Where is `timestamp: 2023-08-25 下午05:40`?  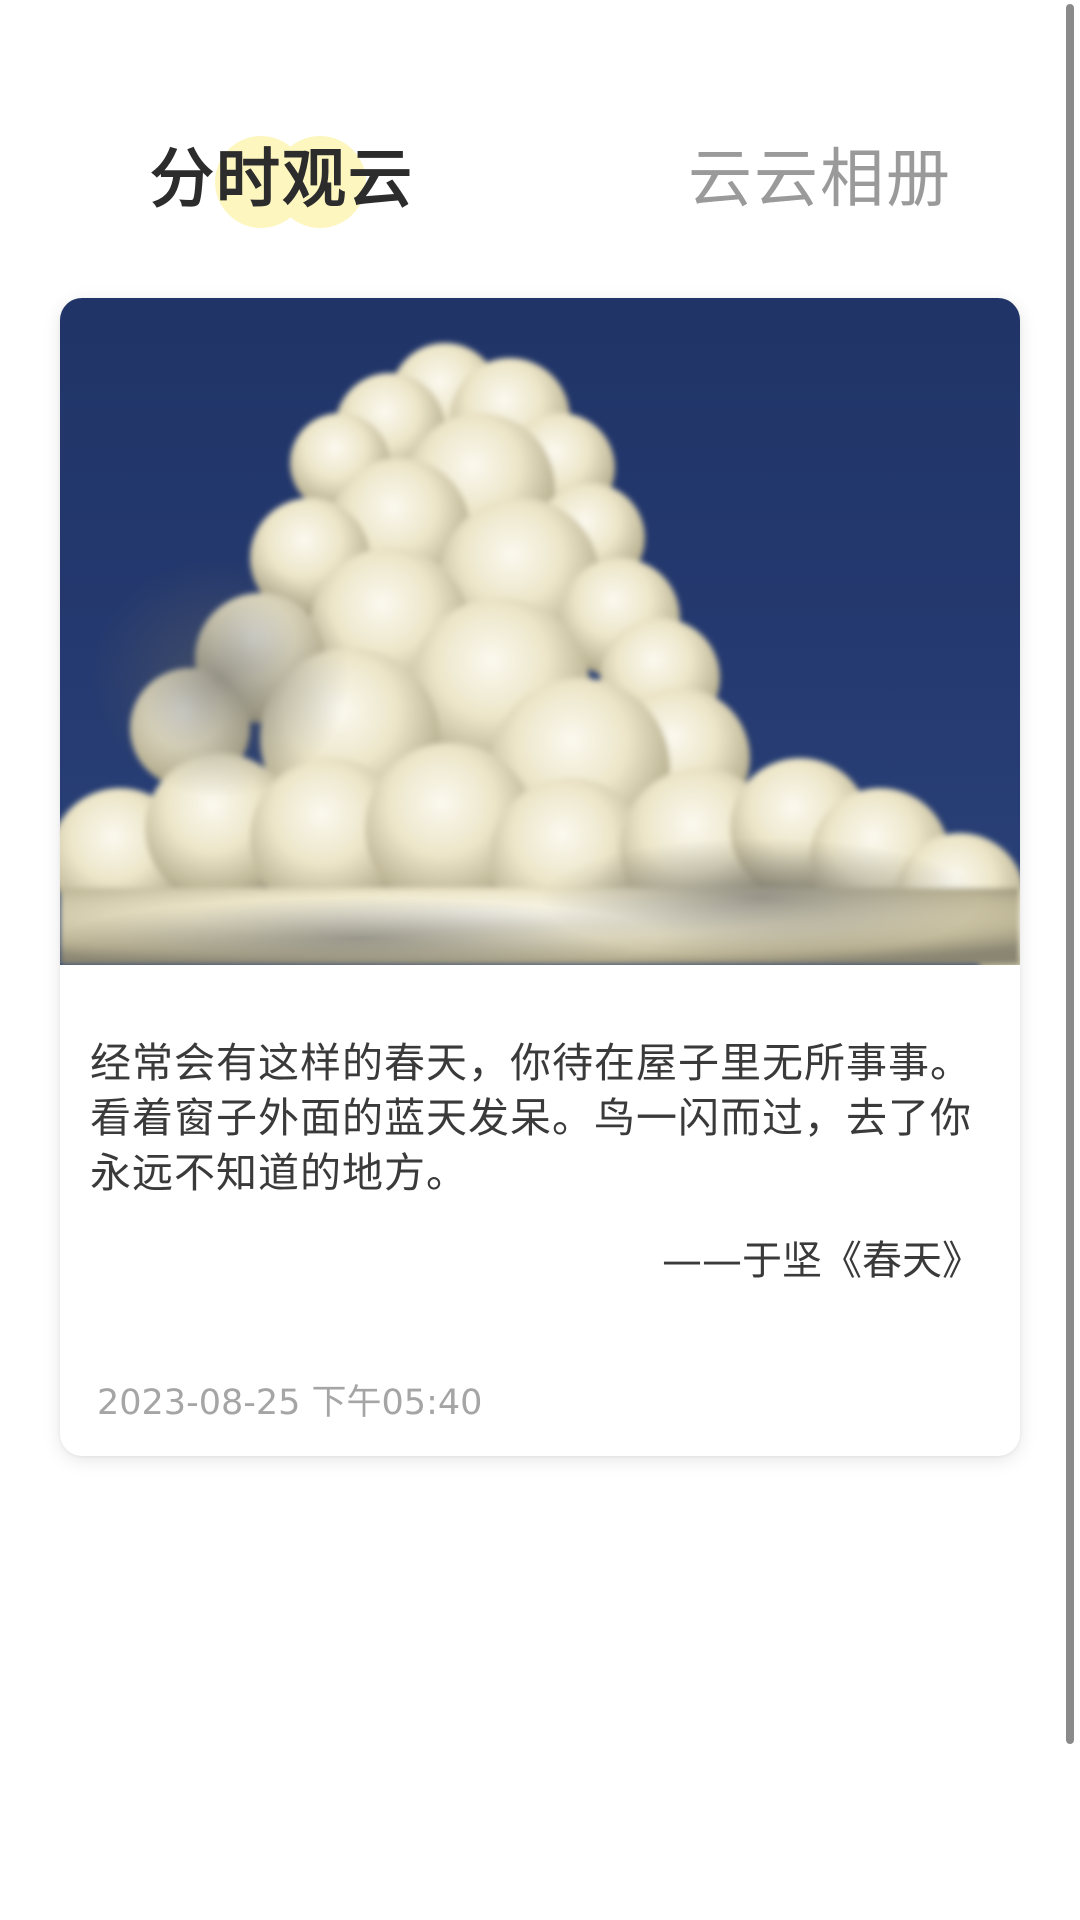 timestamp: 2023-08-25 下午05:40 is located at coordinates (290, 1403).